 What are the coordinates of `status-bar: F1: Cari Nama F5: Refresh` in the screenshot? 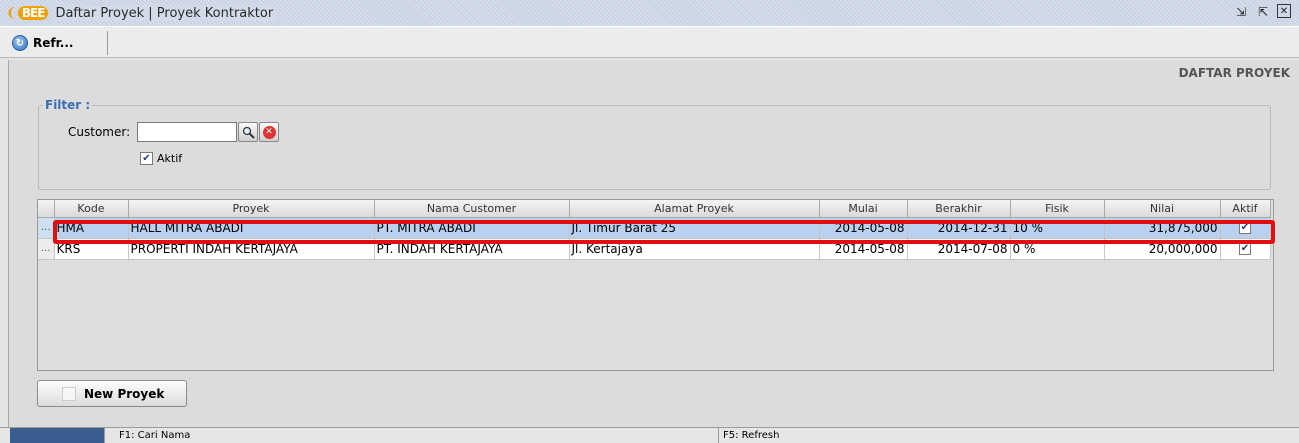 It's located at (649, 435).